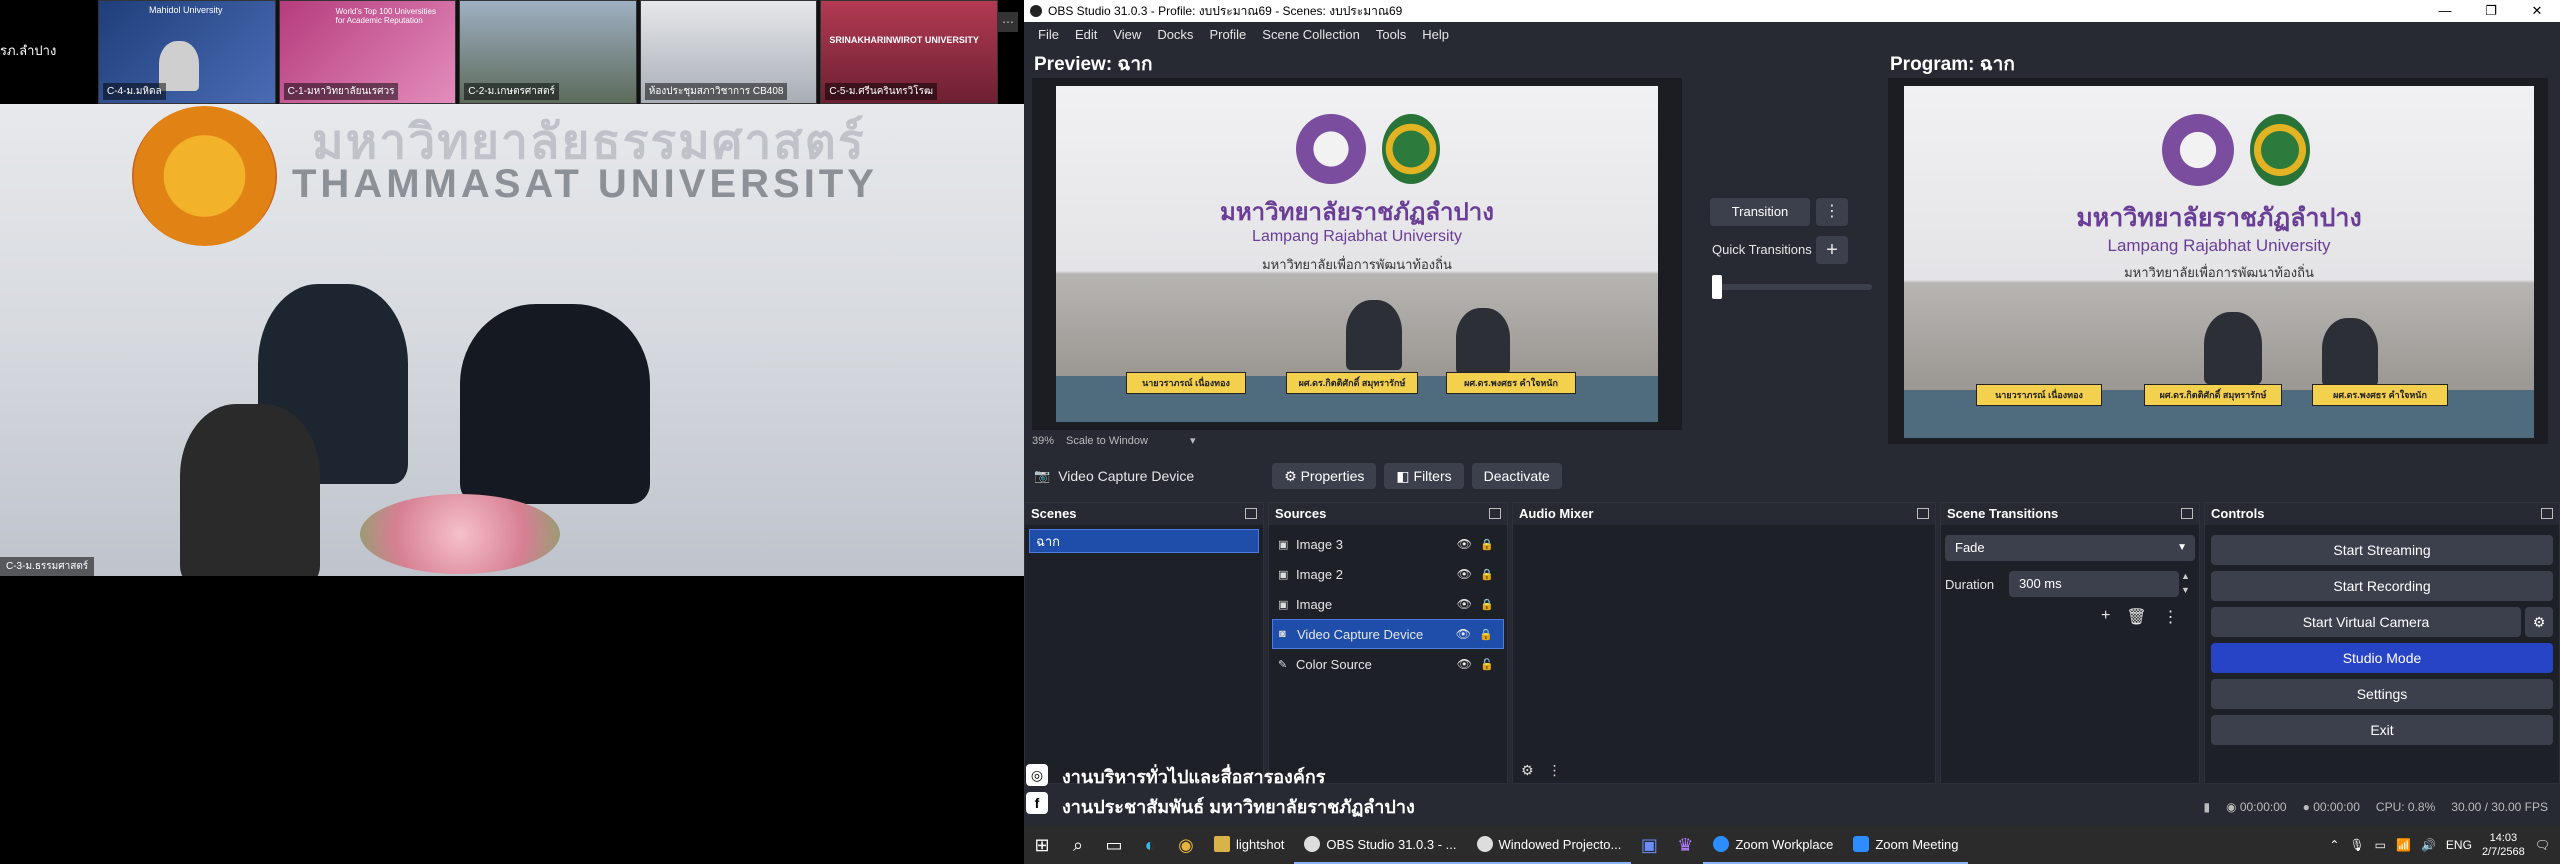 This screenshot has height=864, width=2560. I want to click on spin-arrows-icon: ▲ ▼, so click(2185, 583).